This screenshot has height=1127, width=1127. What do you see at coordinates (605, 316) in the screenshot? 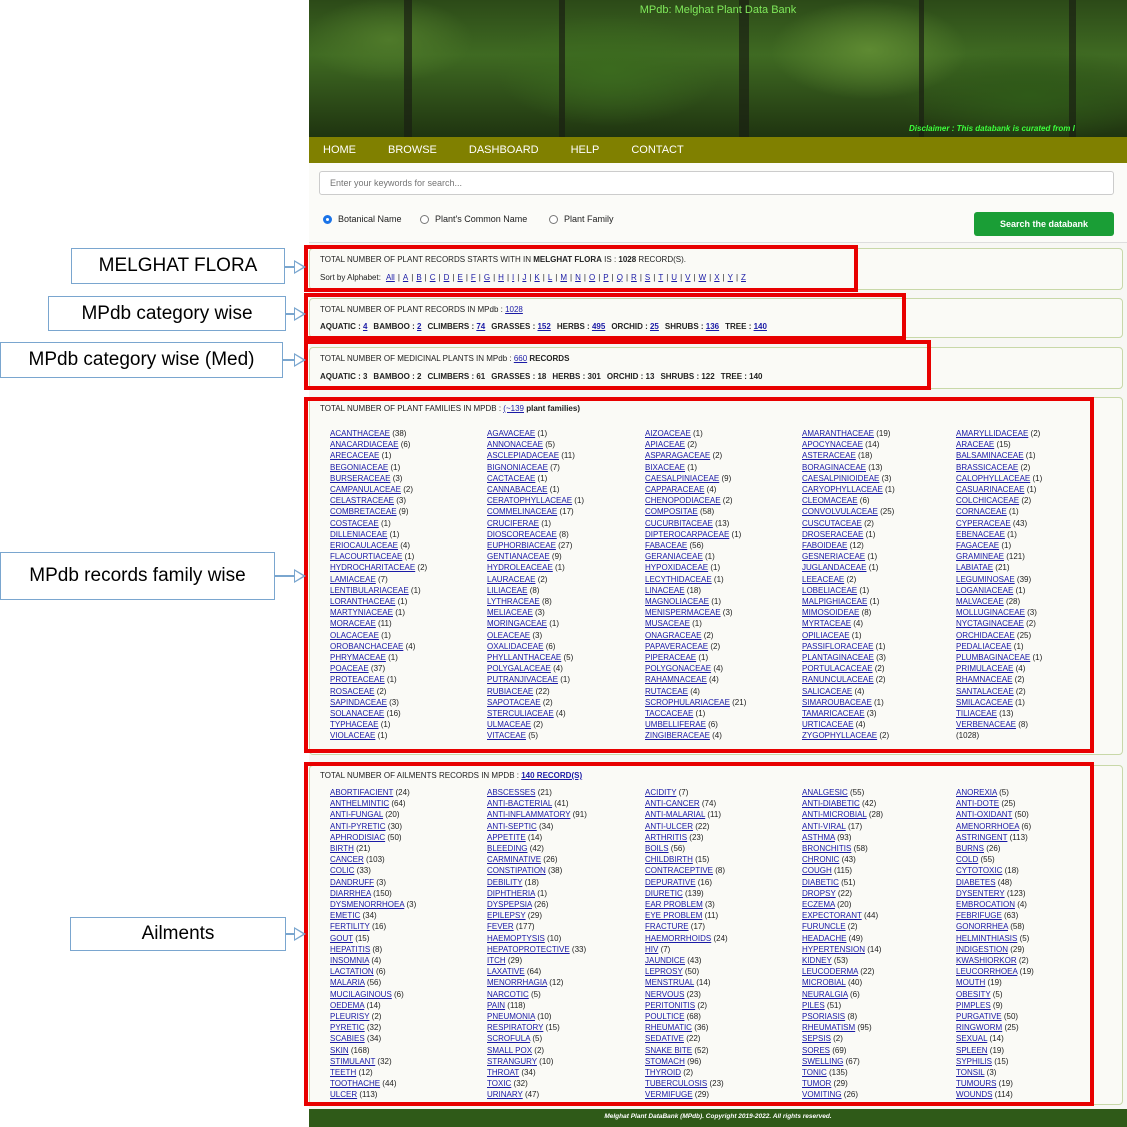
I see `highlight-category` at bounding box center [605, 316].